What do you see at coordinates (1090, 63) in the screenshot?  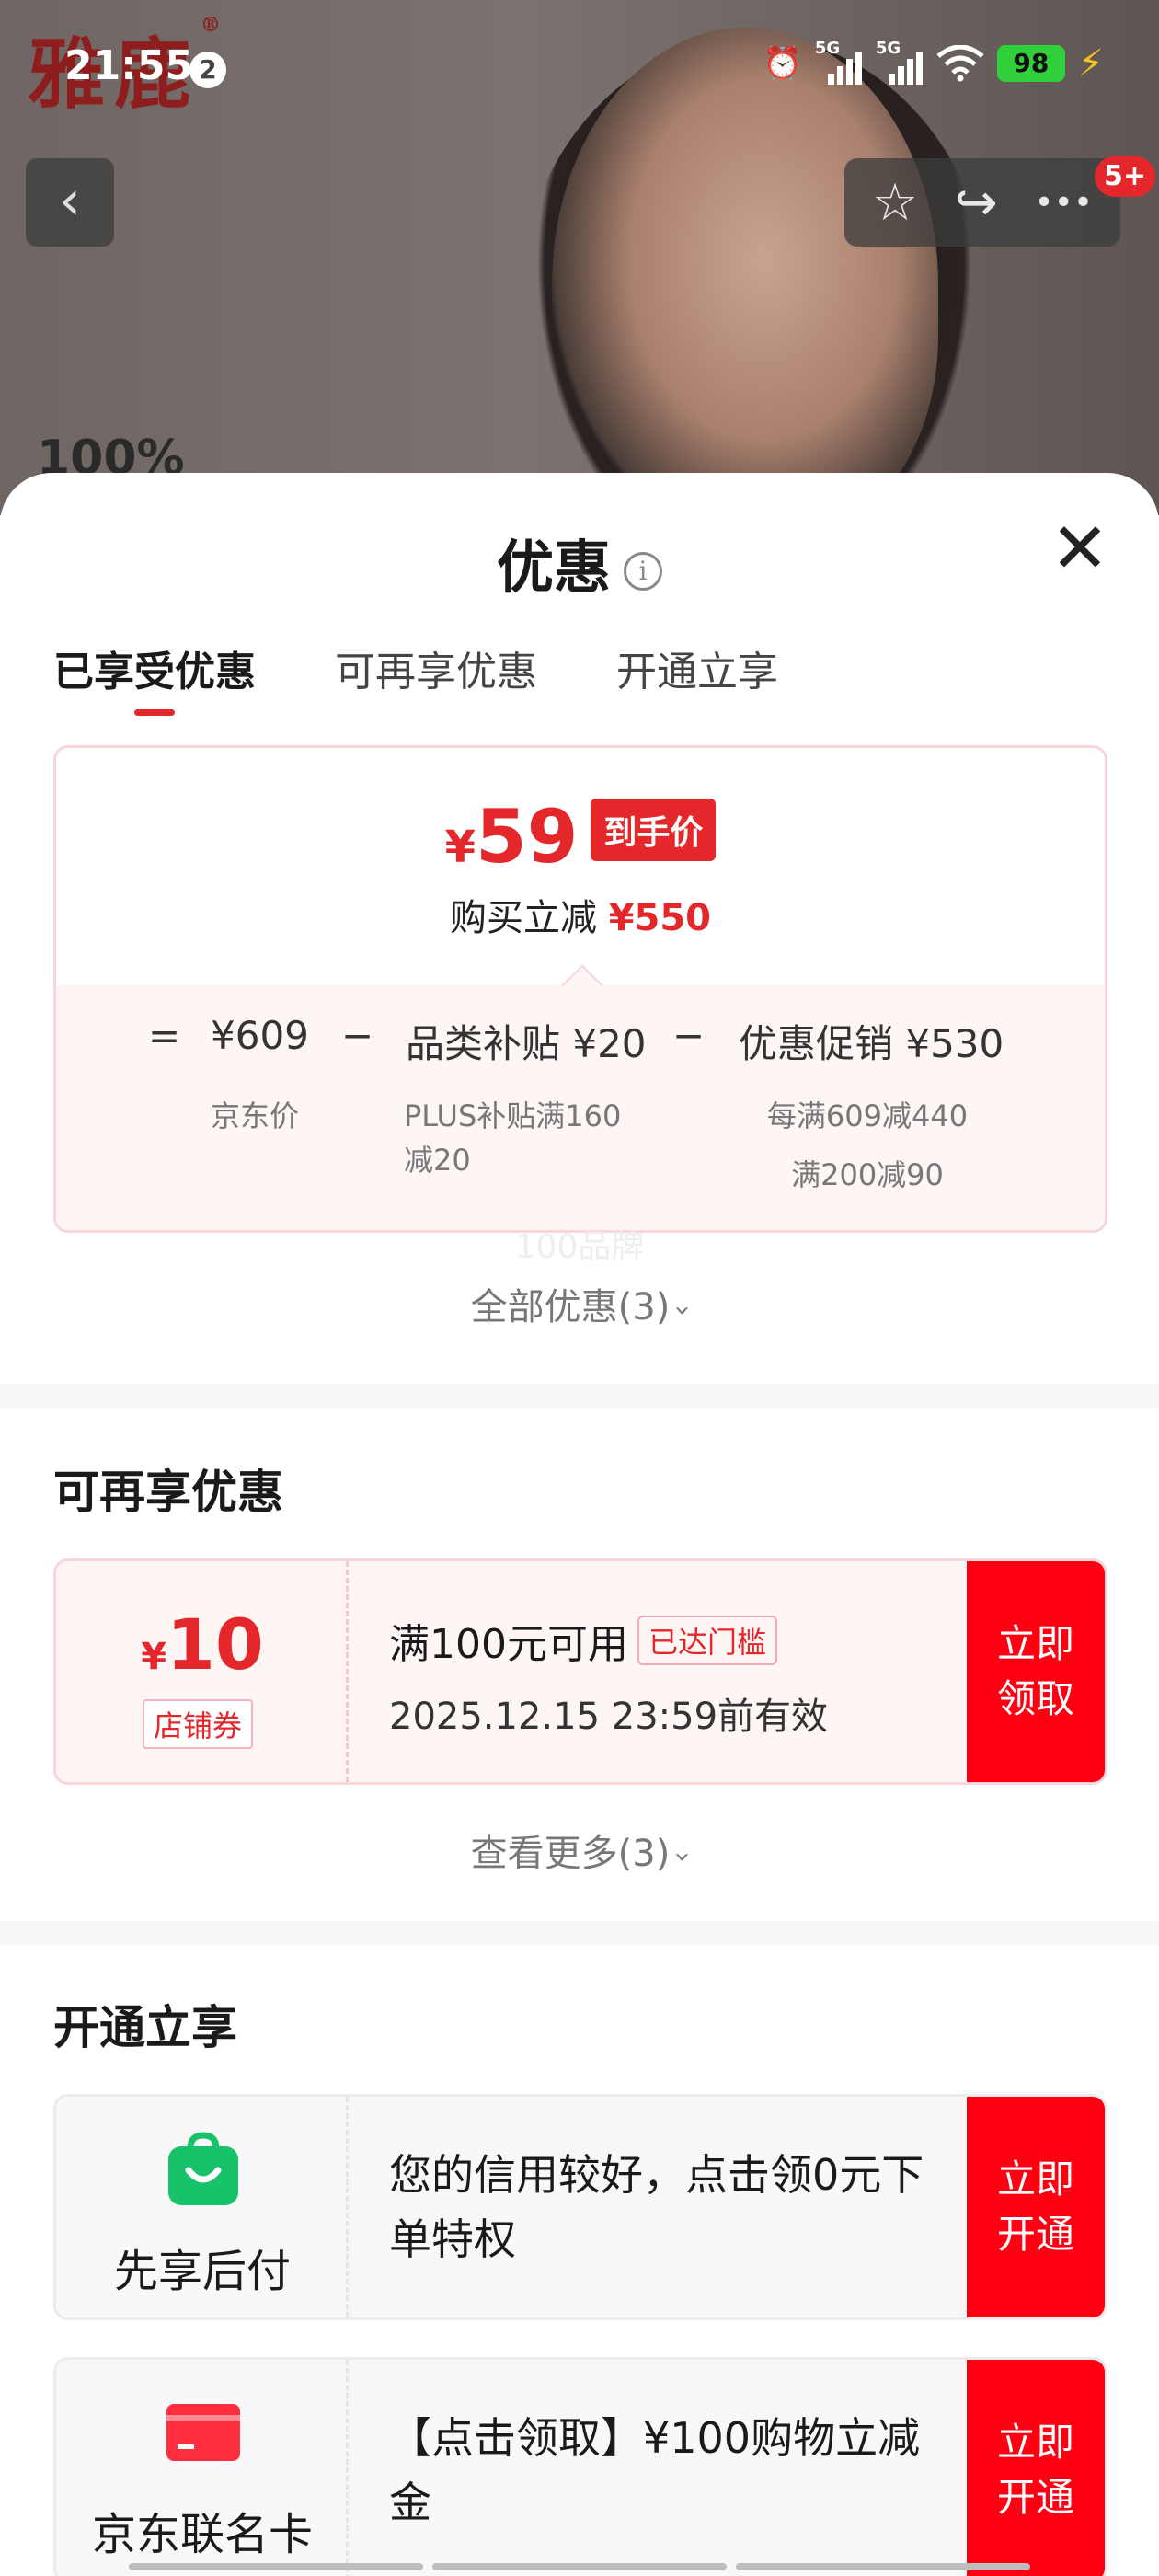 I see `charging-icon: ⚡` at bounding box center [1090, 63].